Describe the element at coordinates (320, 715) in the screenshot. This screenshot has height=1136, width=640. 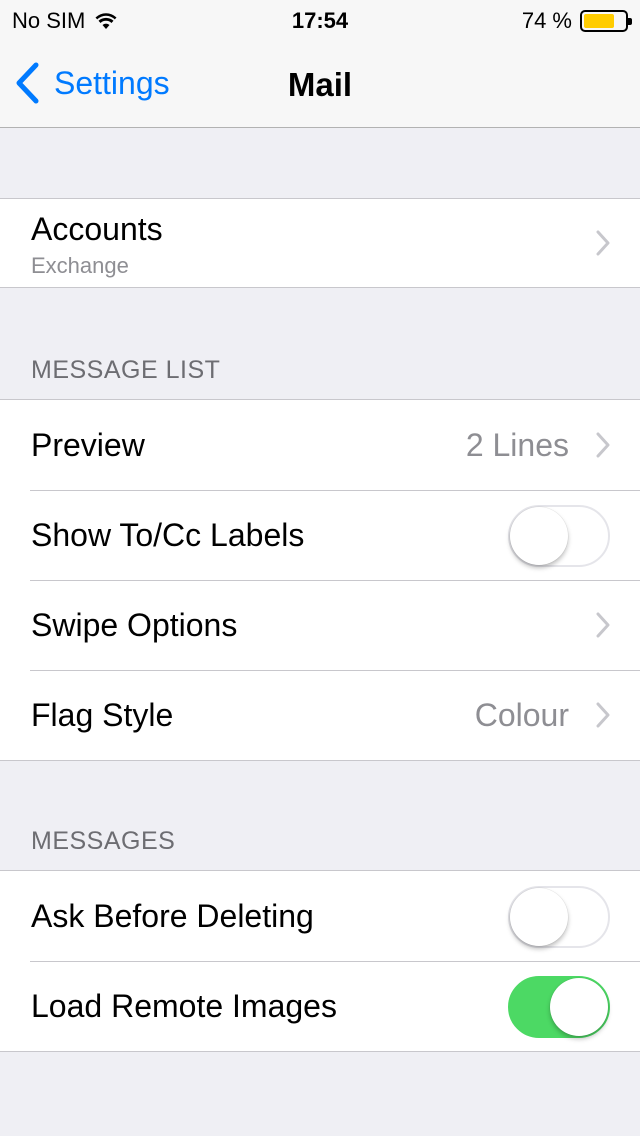
I see `flag-style-row: Flag Style Colour` at that location.